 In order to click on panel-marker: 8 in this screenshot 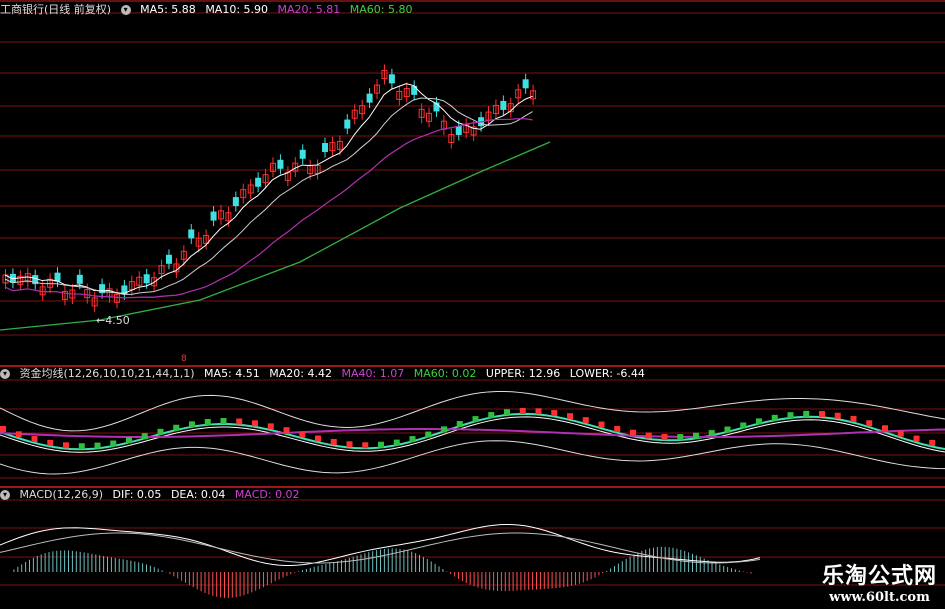, I will do `click(184, 359)`.